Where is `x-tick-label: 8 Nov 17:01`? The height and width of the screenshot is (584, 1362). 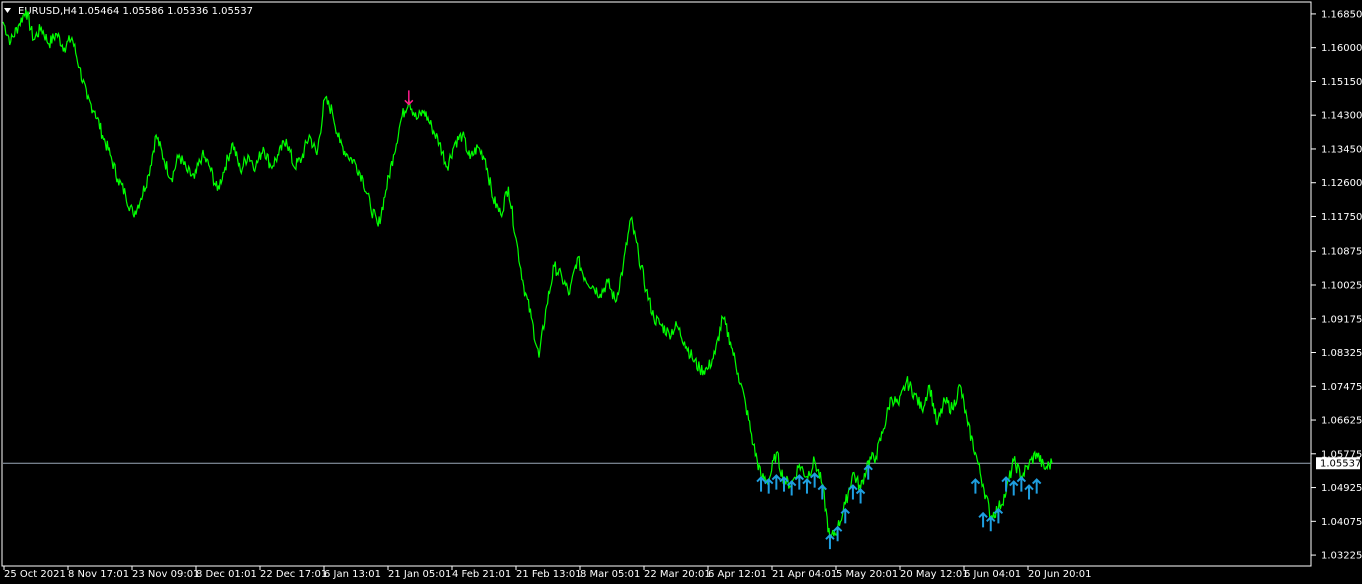
x-tick-label: 8 Nov 17:01 is located at coordinates (98, 574).